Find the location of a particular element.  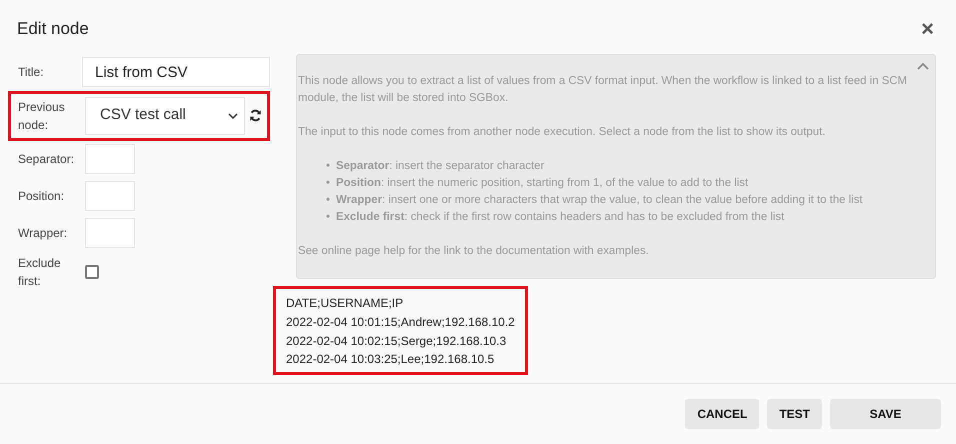

help-text: The input to this node comes from another node execution. Select a node from the list to show its output. is located at coordinates (562, 132).